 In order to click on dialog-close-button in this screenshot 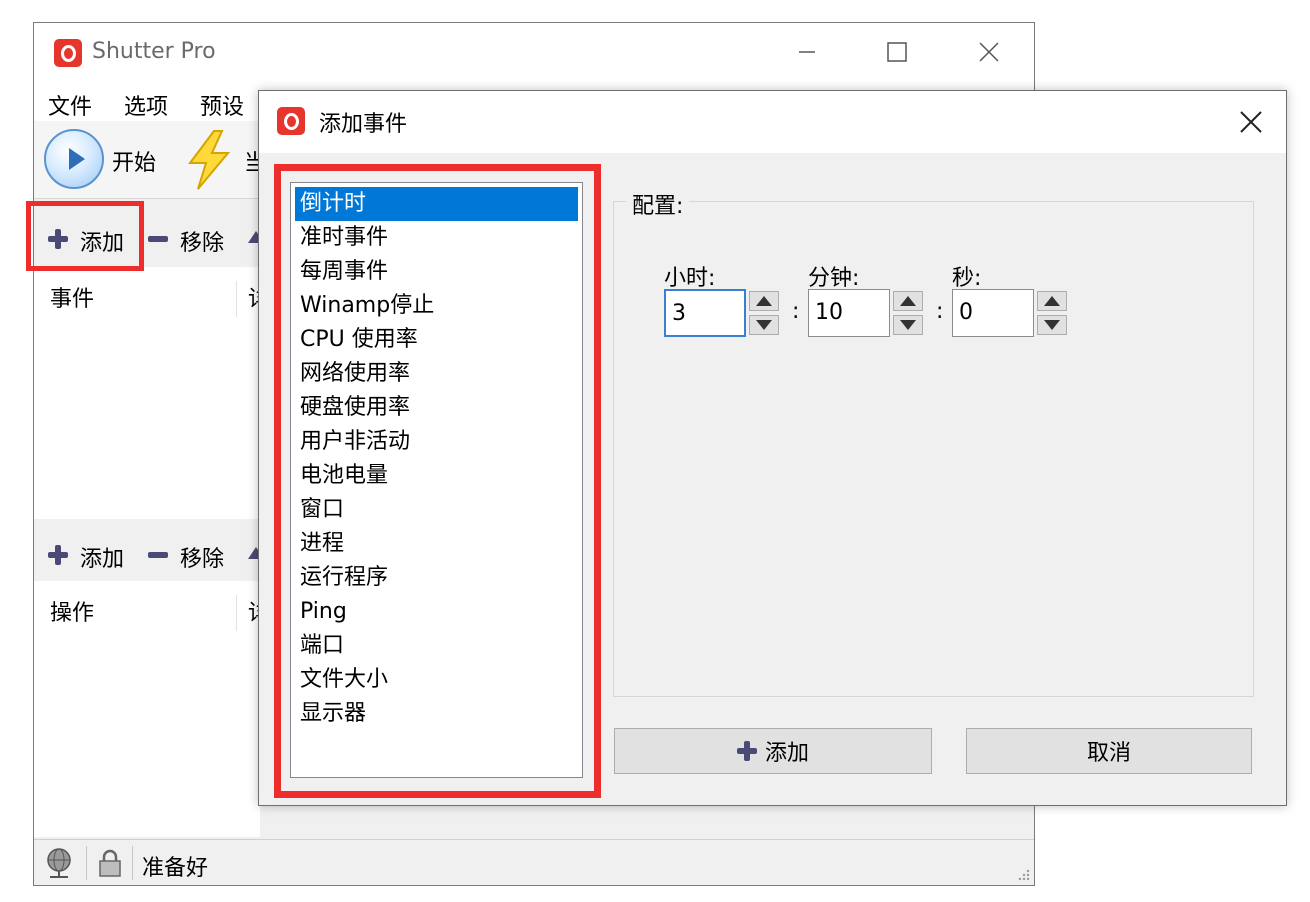, I will do `click(1251, 122)`.